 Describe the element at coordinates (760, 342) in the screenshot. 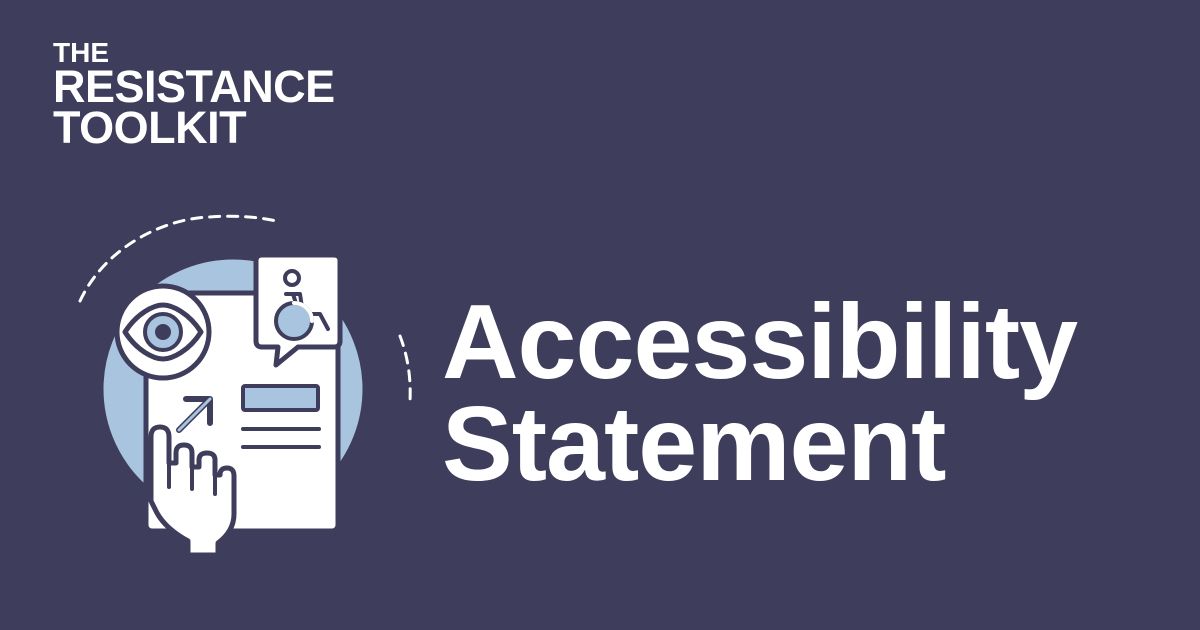

I see `headline-line-1: Accessibility` at that location.